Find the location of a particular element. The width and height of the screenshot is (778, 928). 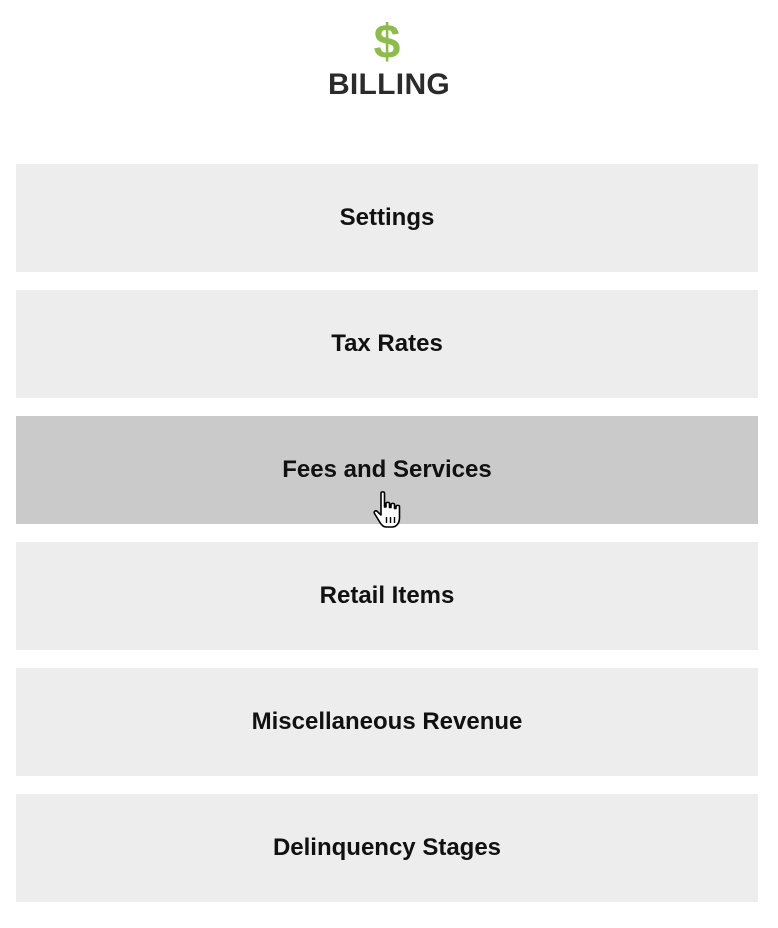

menu-item-retail-items: Retail Items is located at coordinates (387, 596).